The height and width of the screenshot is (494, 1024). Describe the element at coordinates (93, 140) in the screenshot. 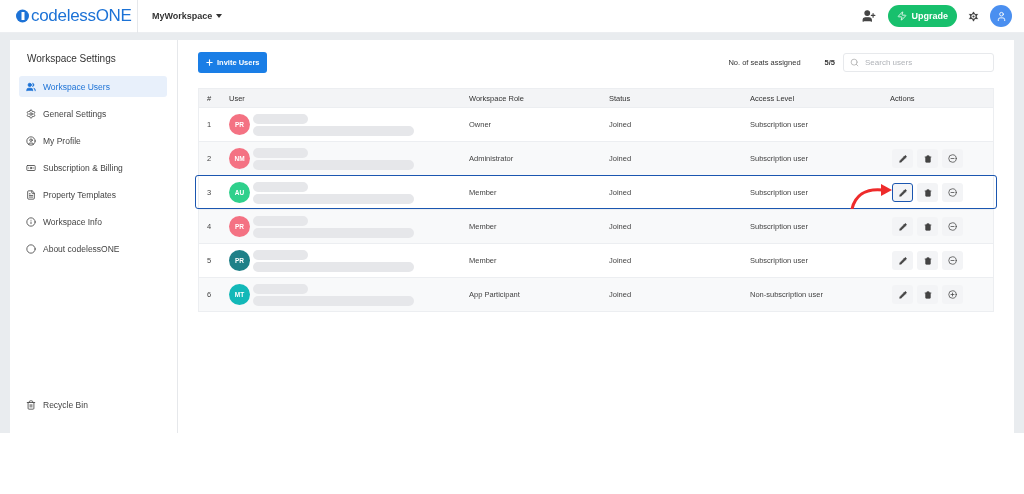

I see `sidebar-item: My Profile` at that location.